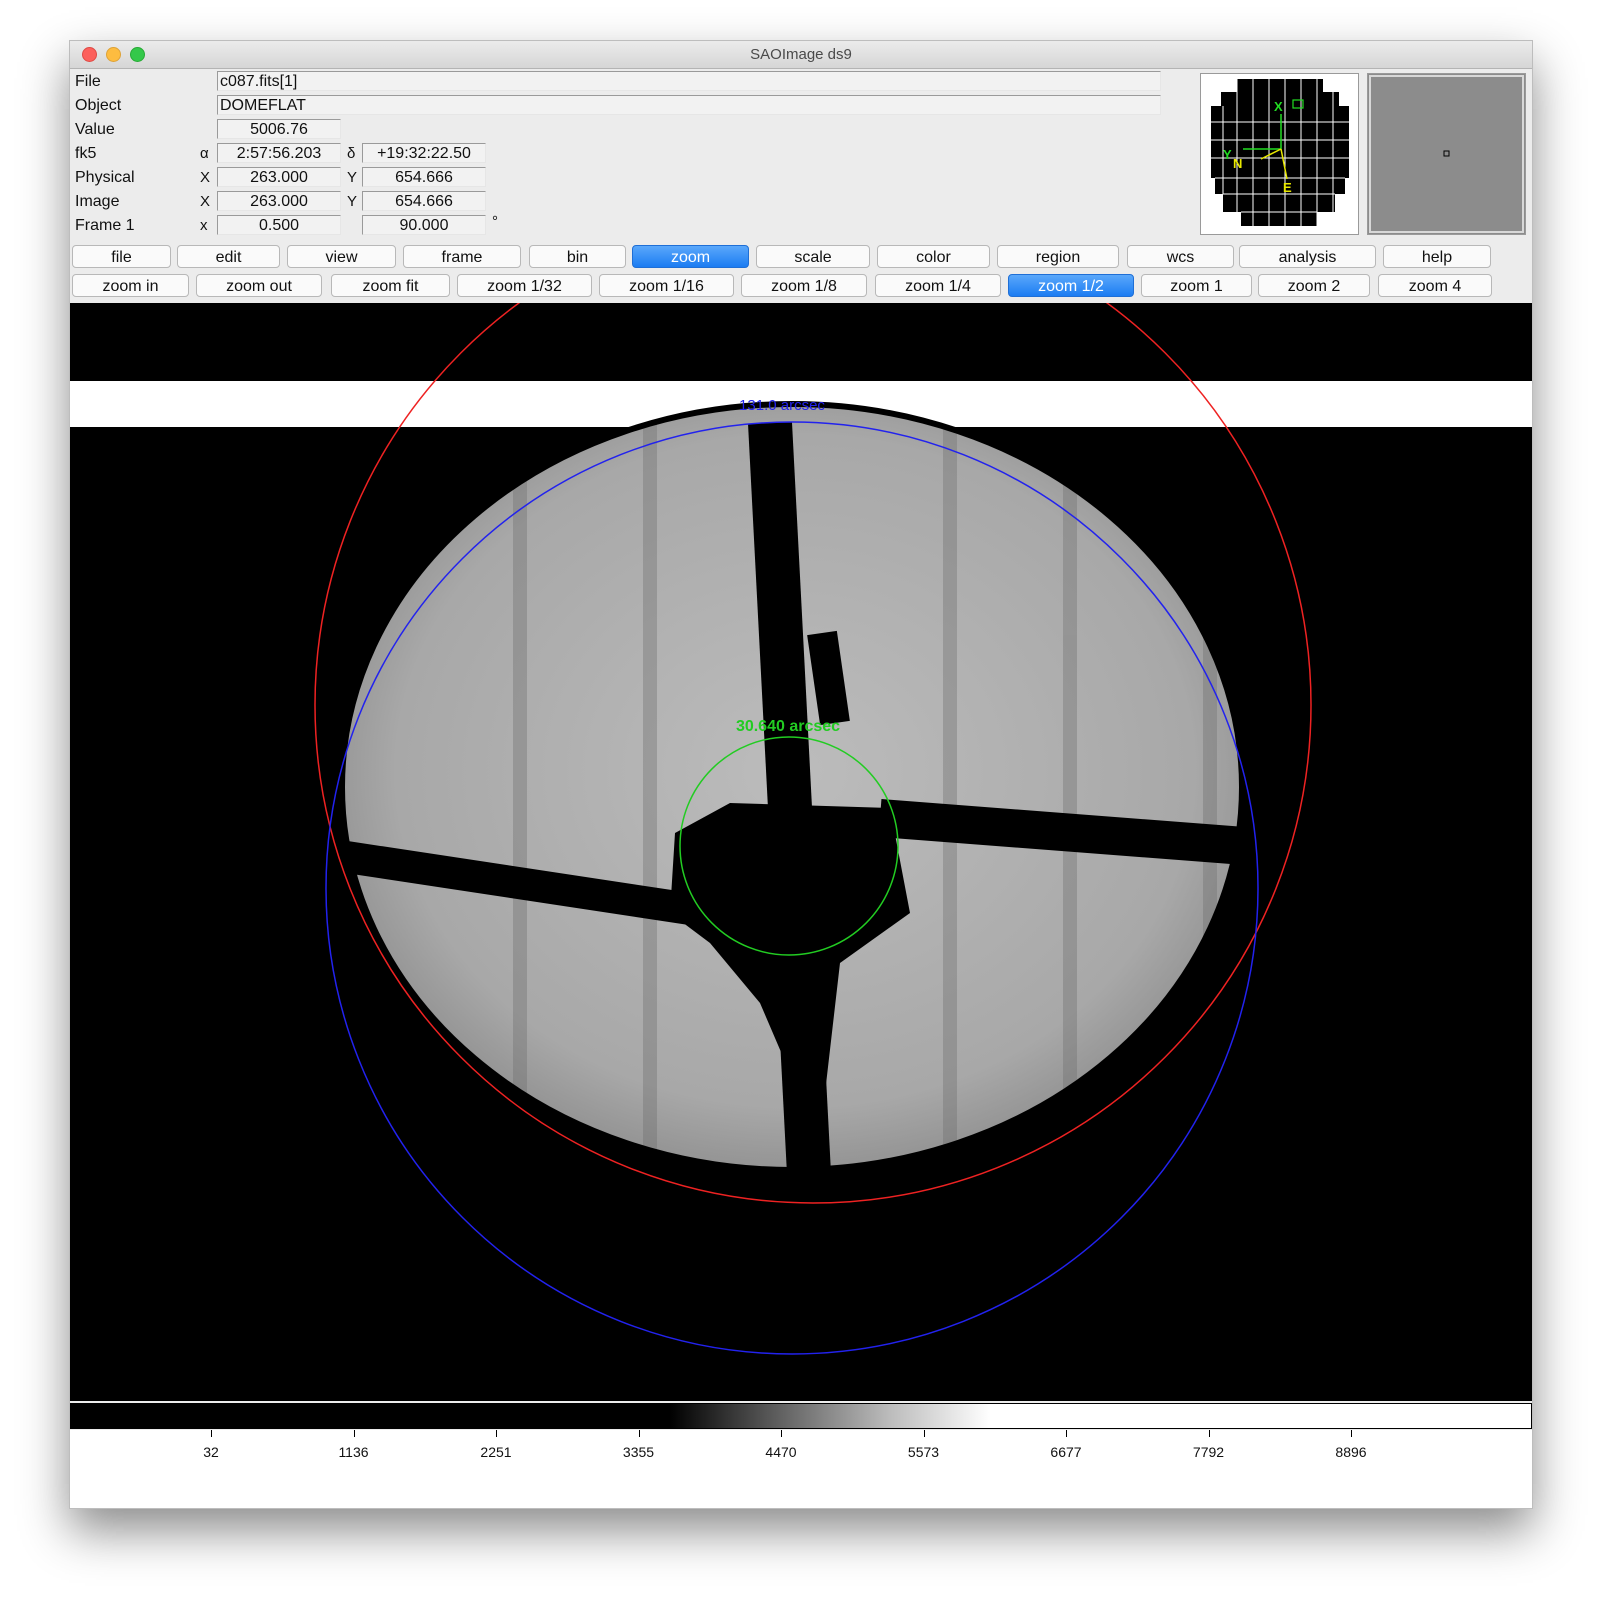 The image size is (1600, 1607). What do you see at coordinates (1066, 1452) in the screenshot?
I see `colorbar-tick-label: 6677` at bounding box center [1066, 1452].